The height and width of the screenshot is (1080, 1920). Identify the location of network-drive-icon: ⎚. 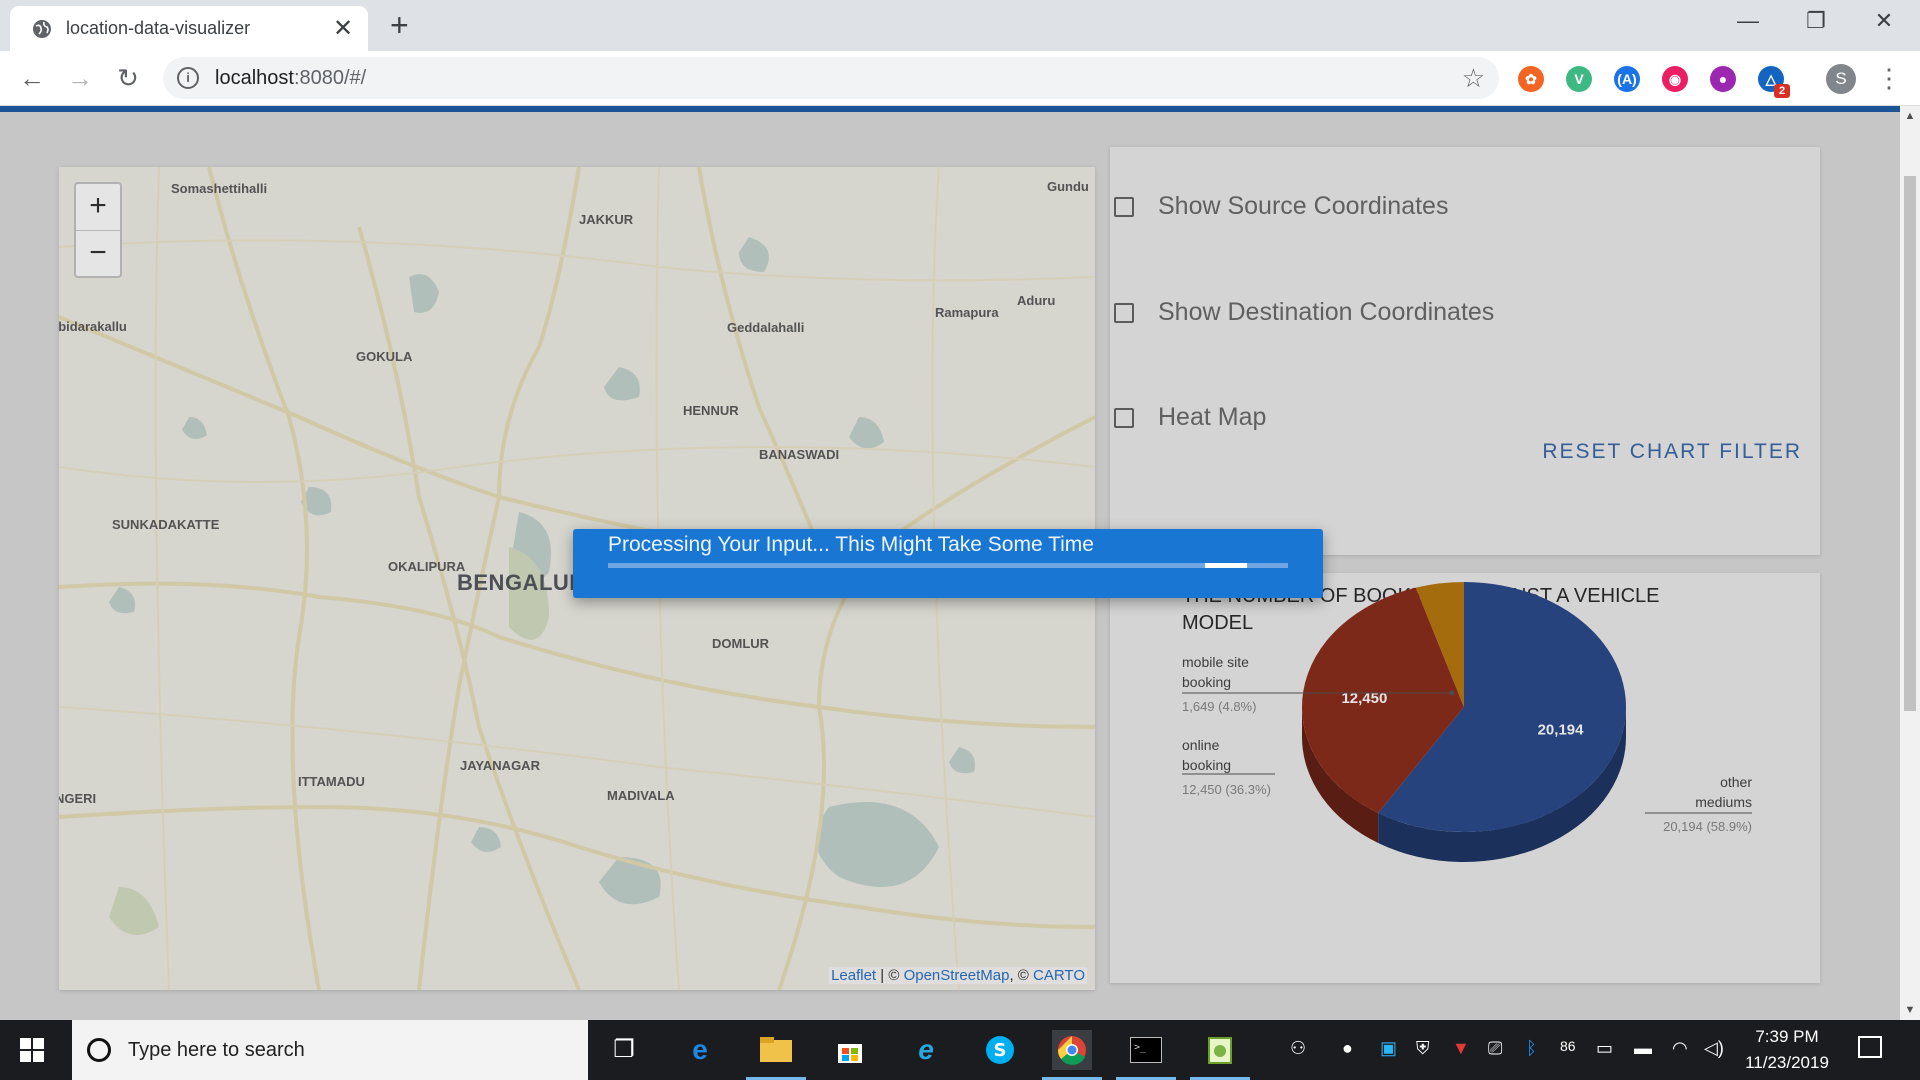
(1495, 1048).